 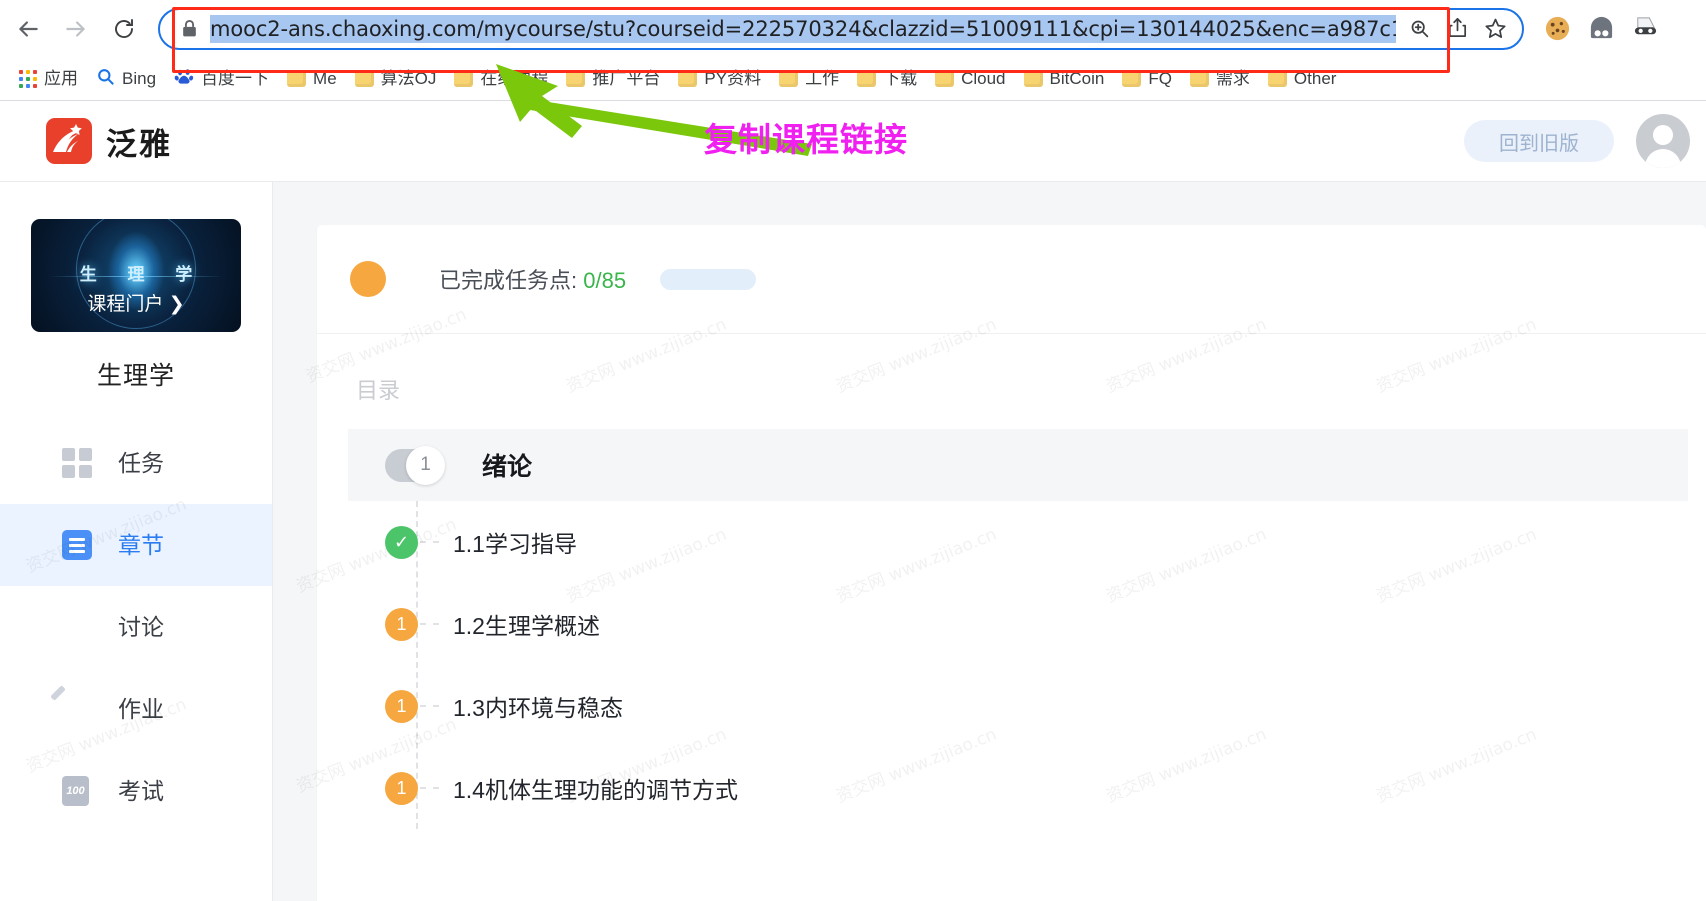 I want to click on chevron-right-icon: ❯, so click(x=176, y=304).